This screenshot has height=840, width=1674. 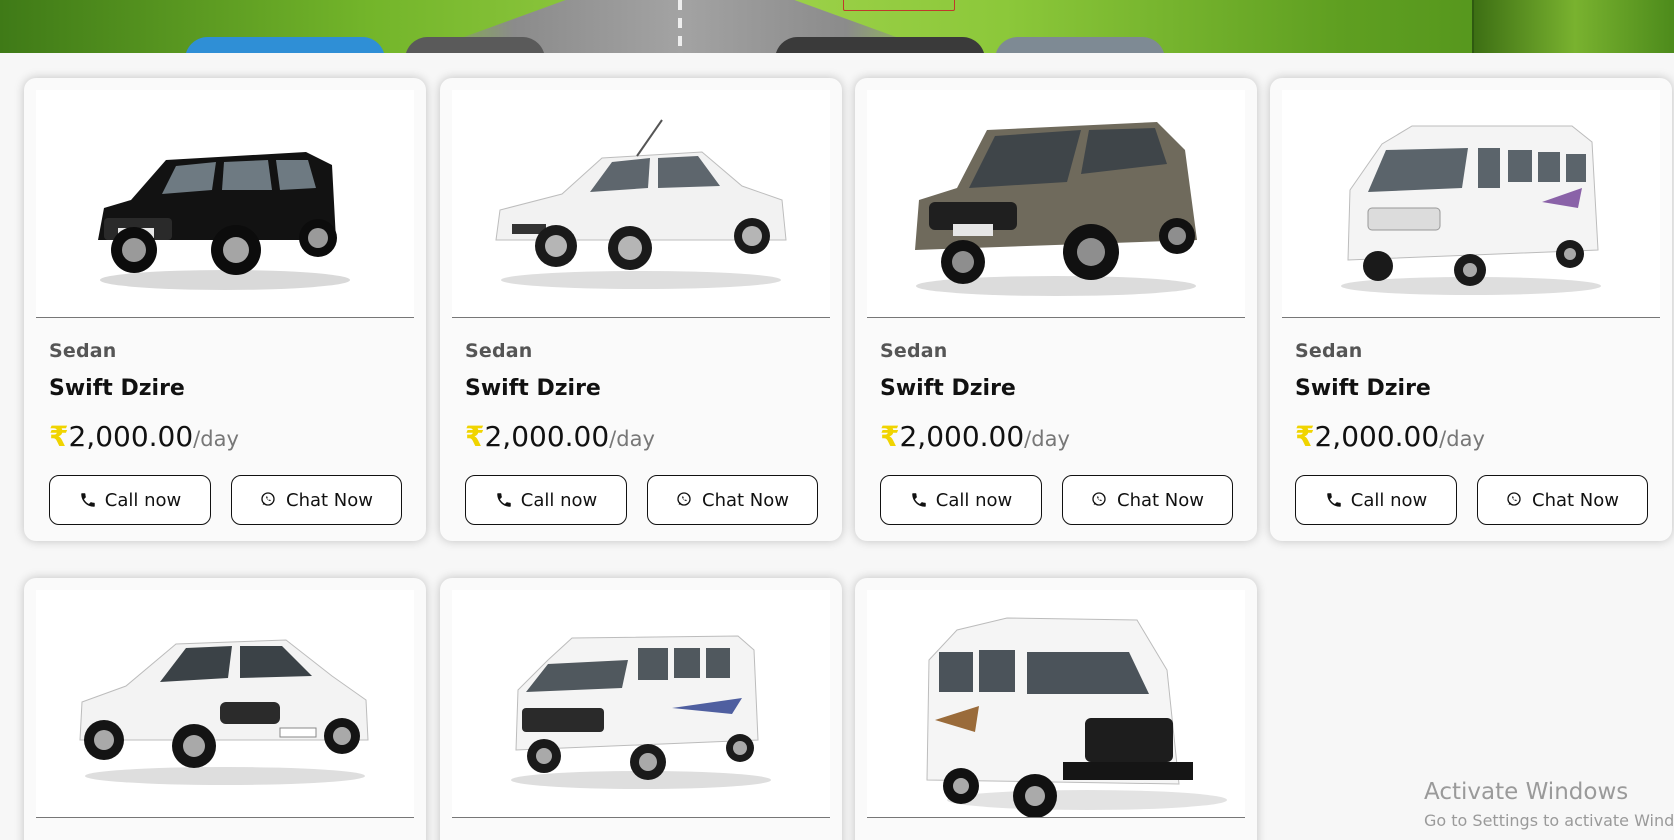 I want to click on banner-side-panel, so click(x=1573, y=26).